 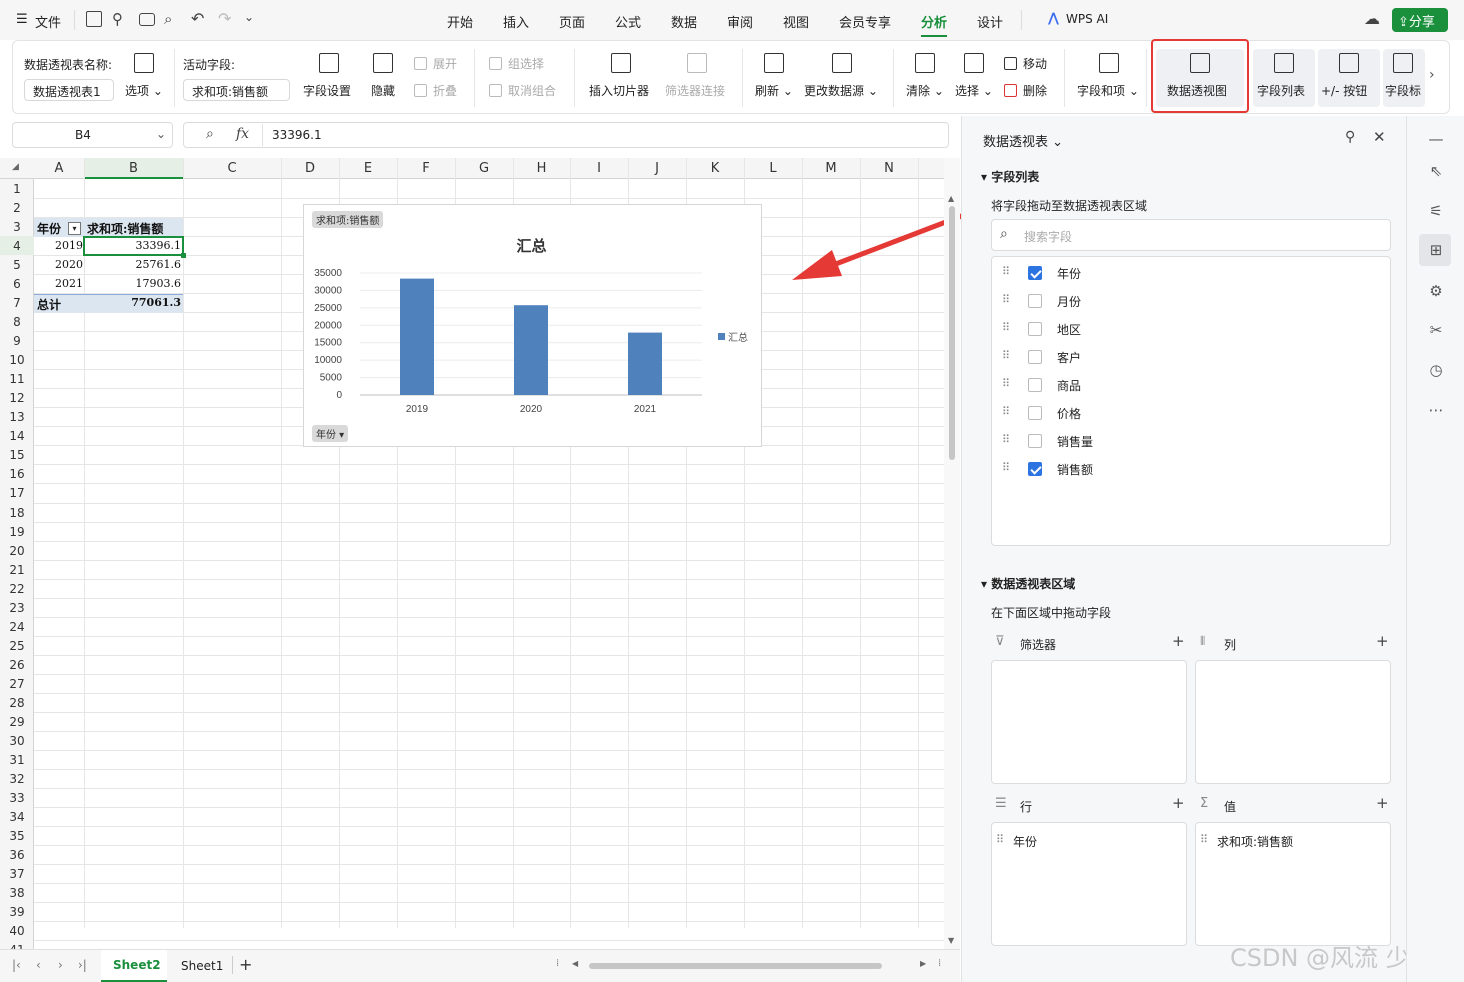 What do you see at coordinates (1350, 137) in the screenshot?
I see `pin-icon: ⚲` at bounding box center [1350, 137].